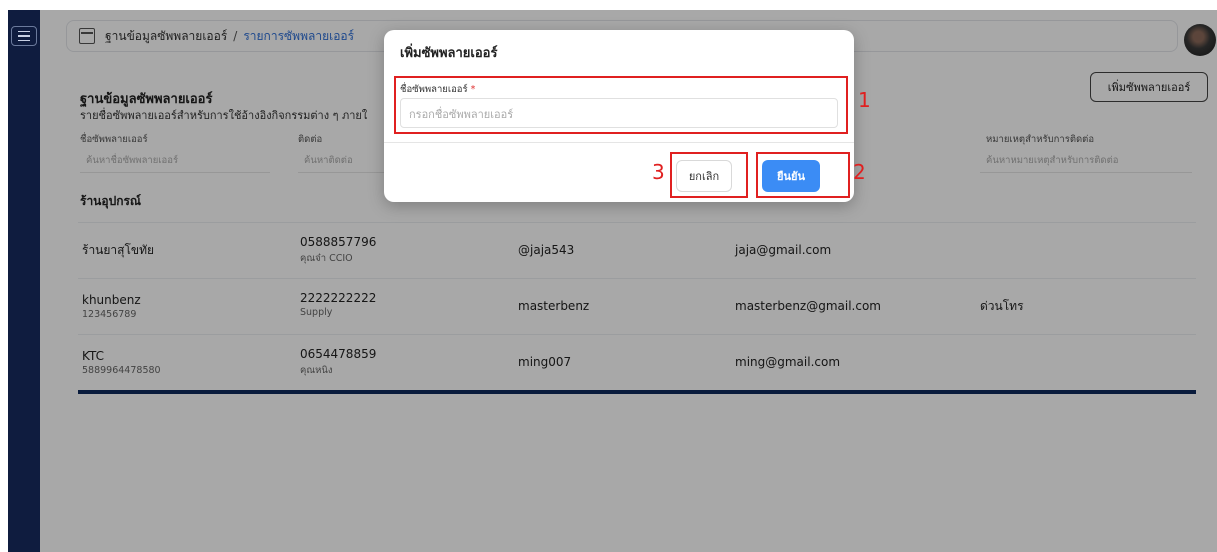 The width and height of the screenshot is (1217, 552). What do you see at coordinates (619, 142) in the screenshot?
I see `dialog-divider` at bounding box center [619, 142].